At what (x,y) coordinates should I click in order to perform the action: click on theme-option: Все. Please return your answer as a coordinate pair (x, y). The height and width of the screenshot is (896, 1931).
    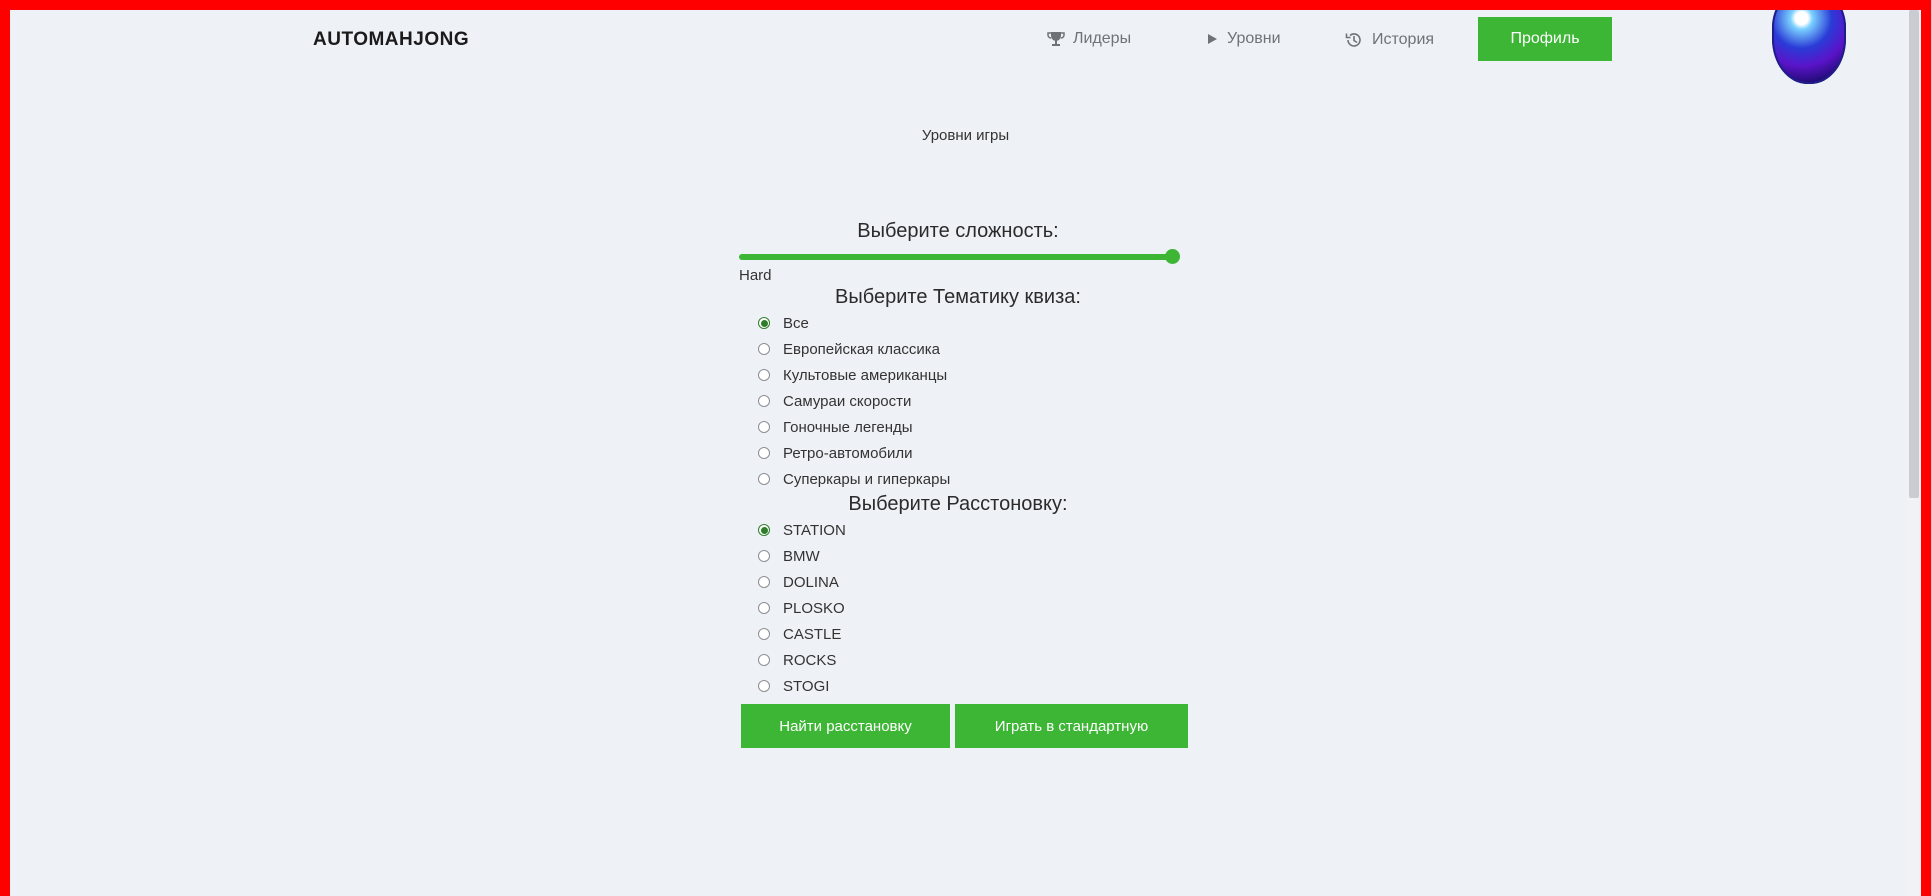
    Looking at the image, I should click on (973, 323).